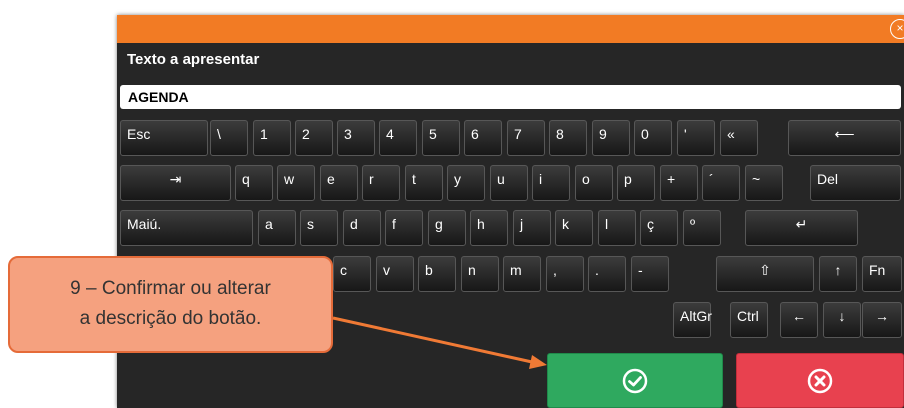 The width and height of the screenshot is (904, 408). I want to click on callout-line-1: 9 – Confirmar ou alterar, so click(170, 288).